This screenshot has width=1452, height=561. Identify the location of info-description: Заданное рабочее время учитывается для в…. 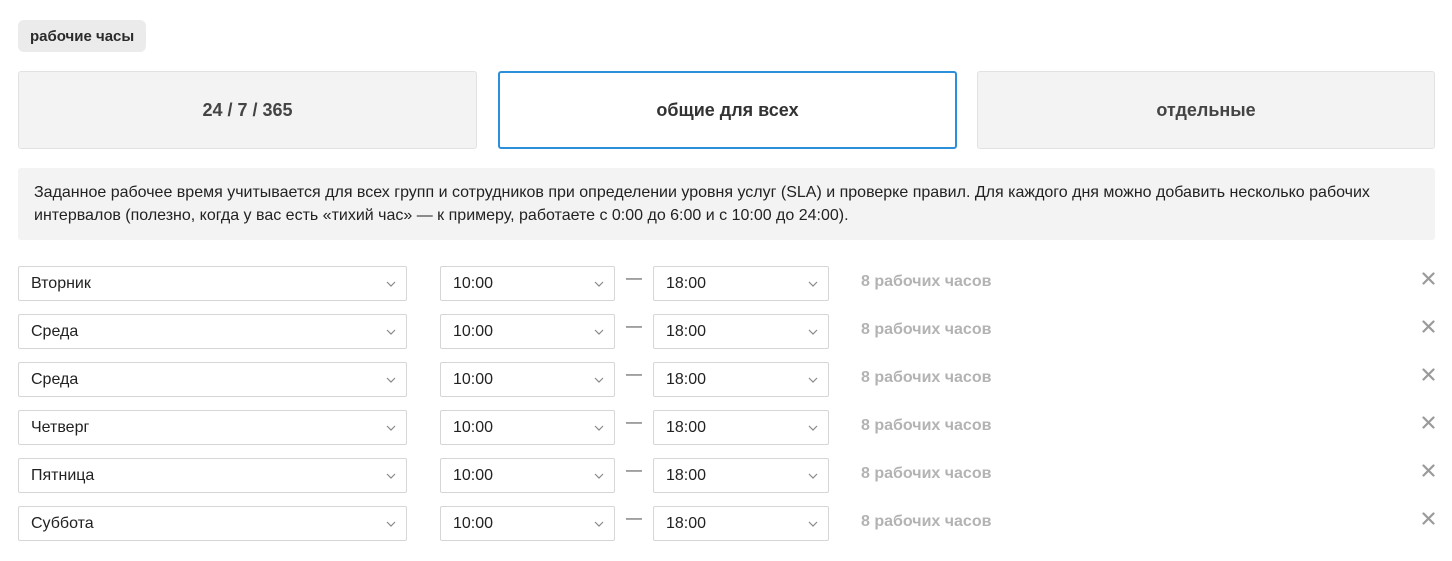
(726, 204).